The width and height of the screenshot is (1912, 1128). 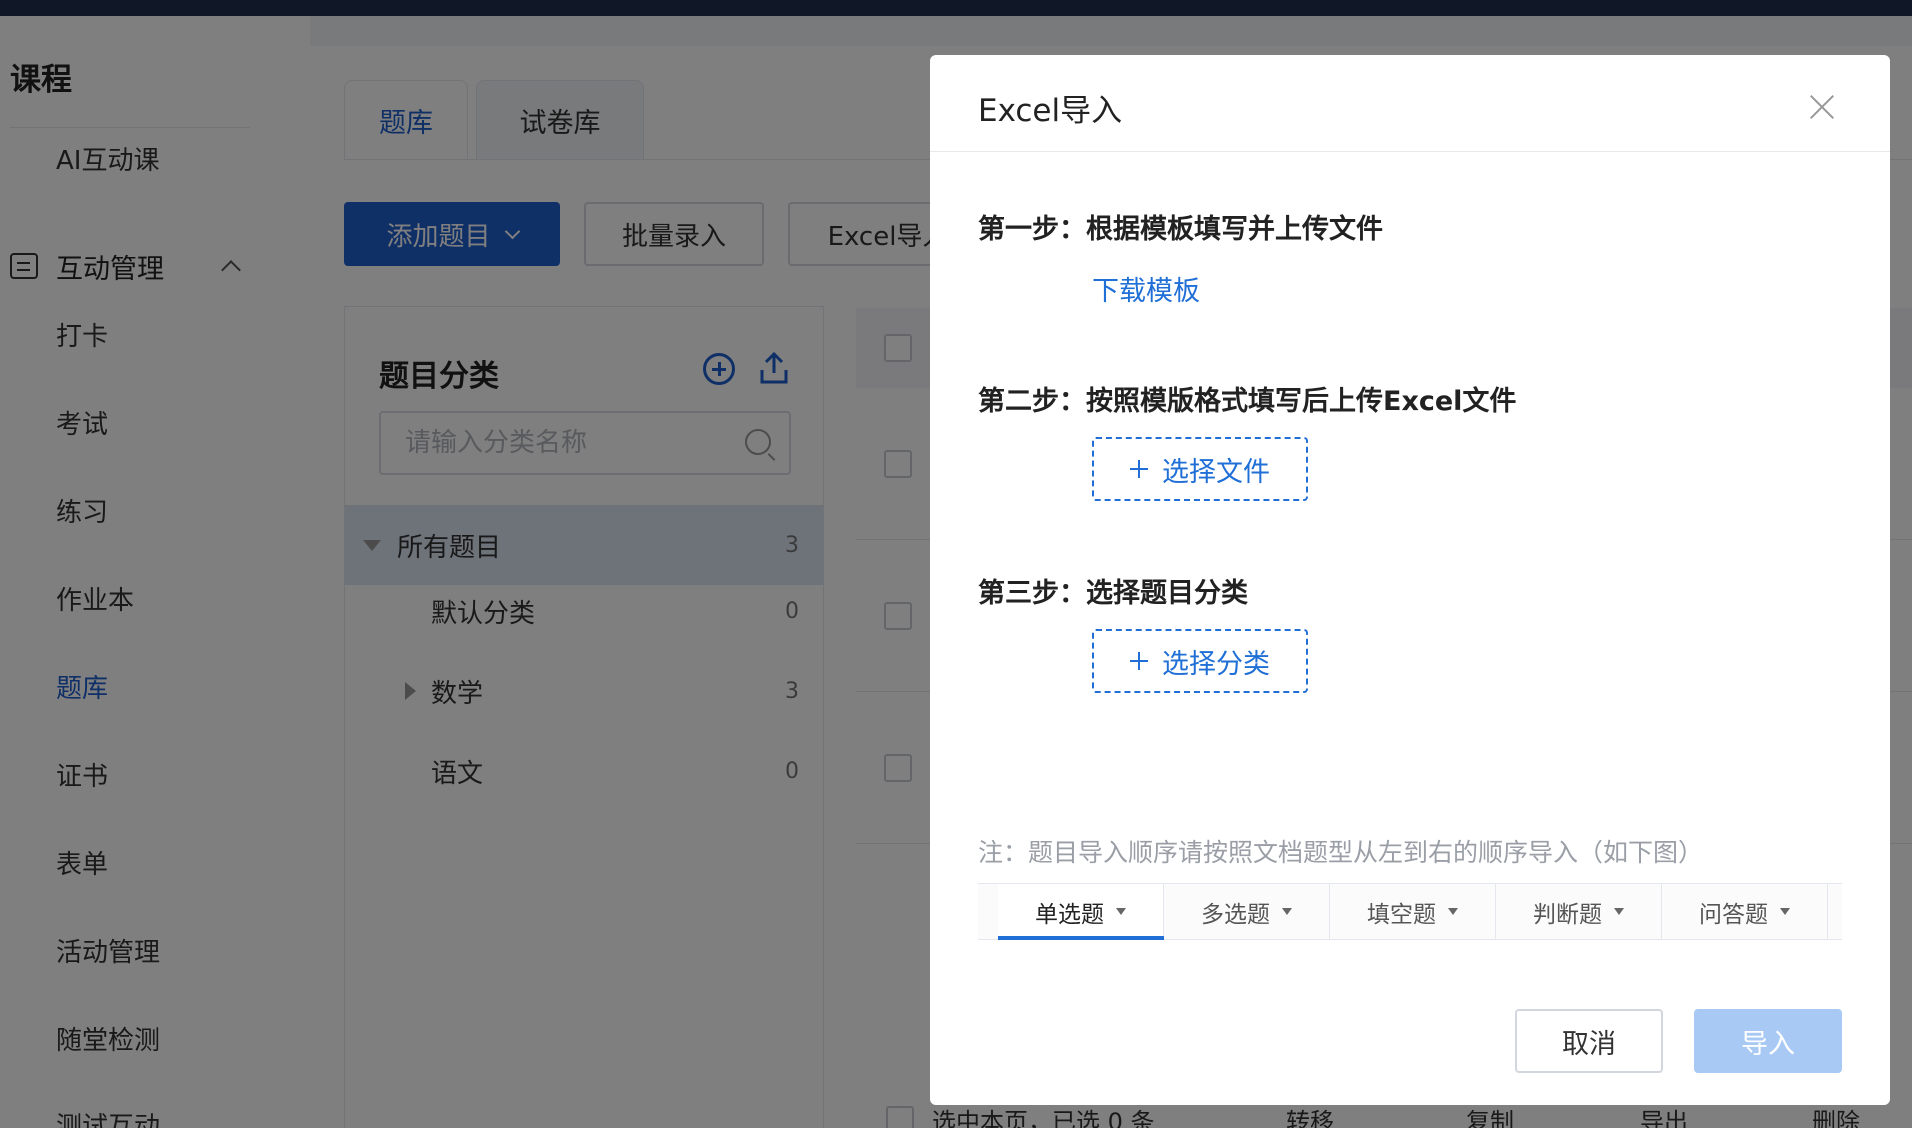 I want to click on type-label: 多选题, so click(x=1235, y=914).